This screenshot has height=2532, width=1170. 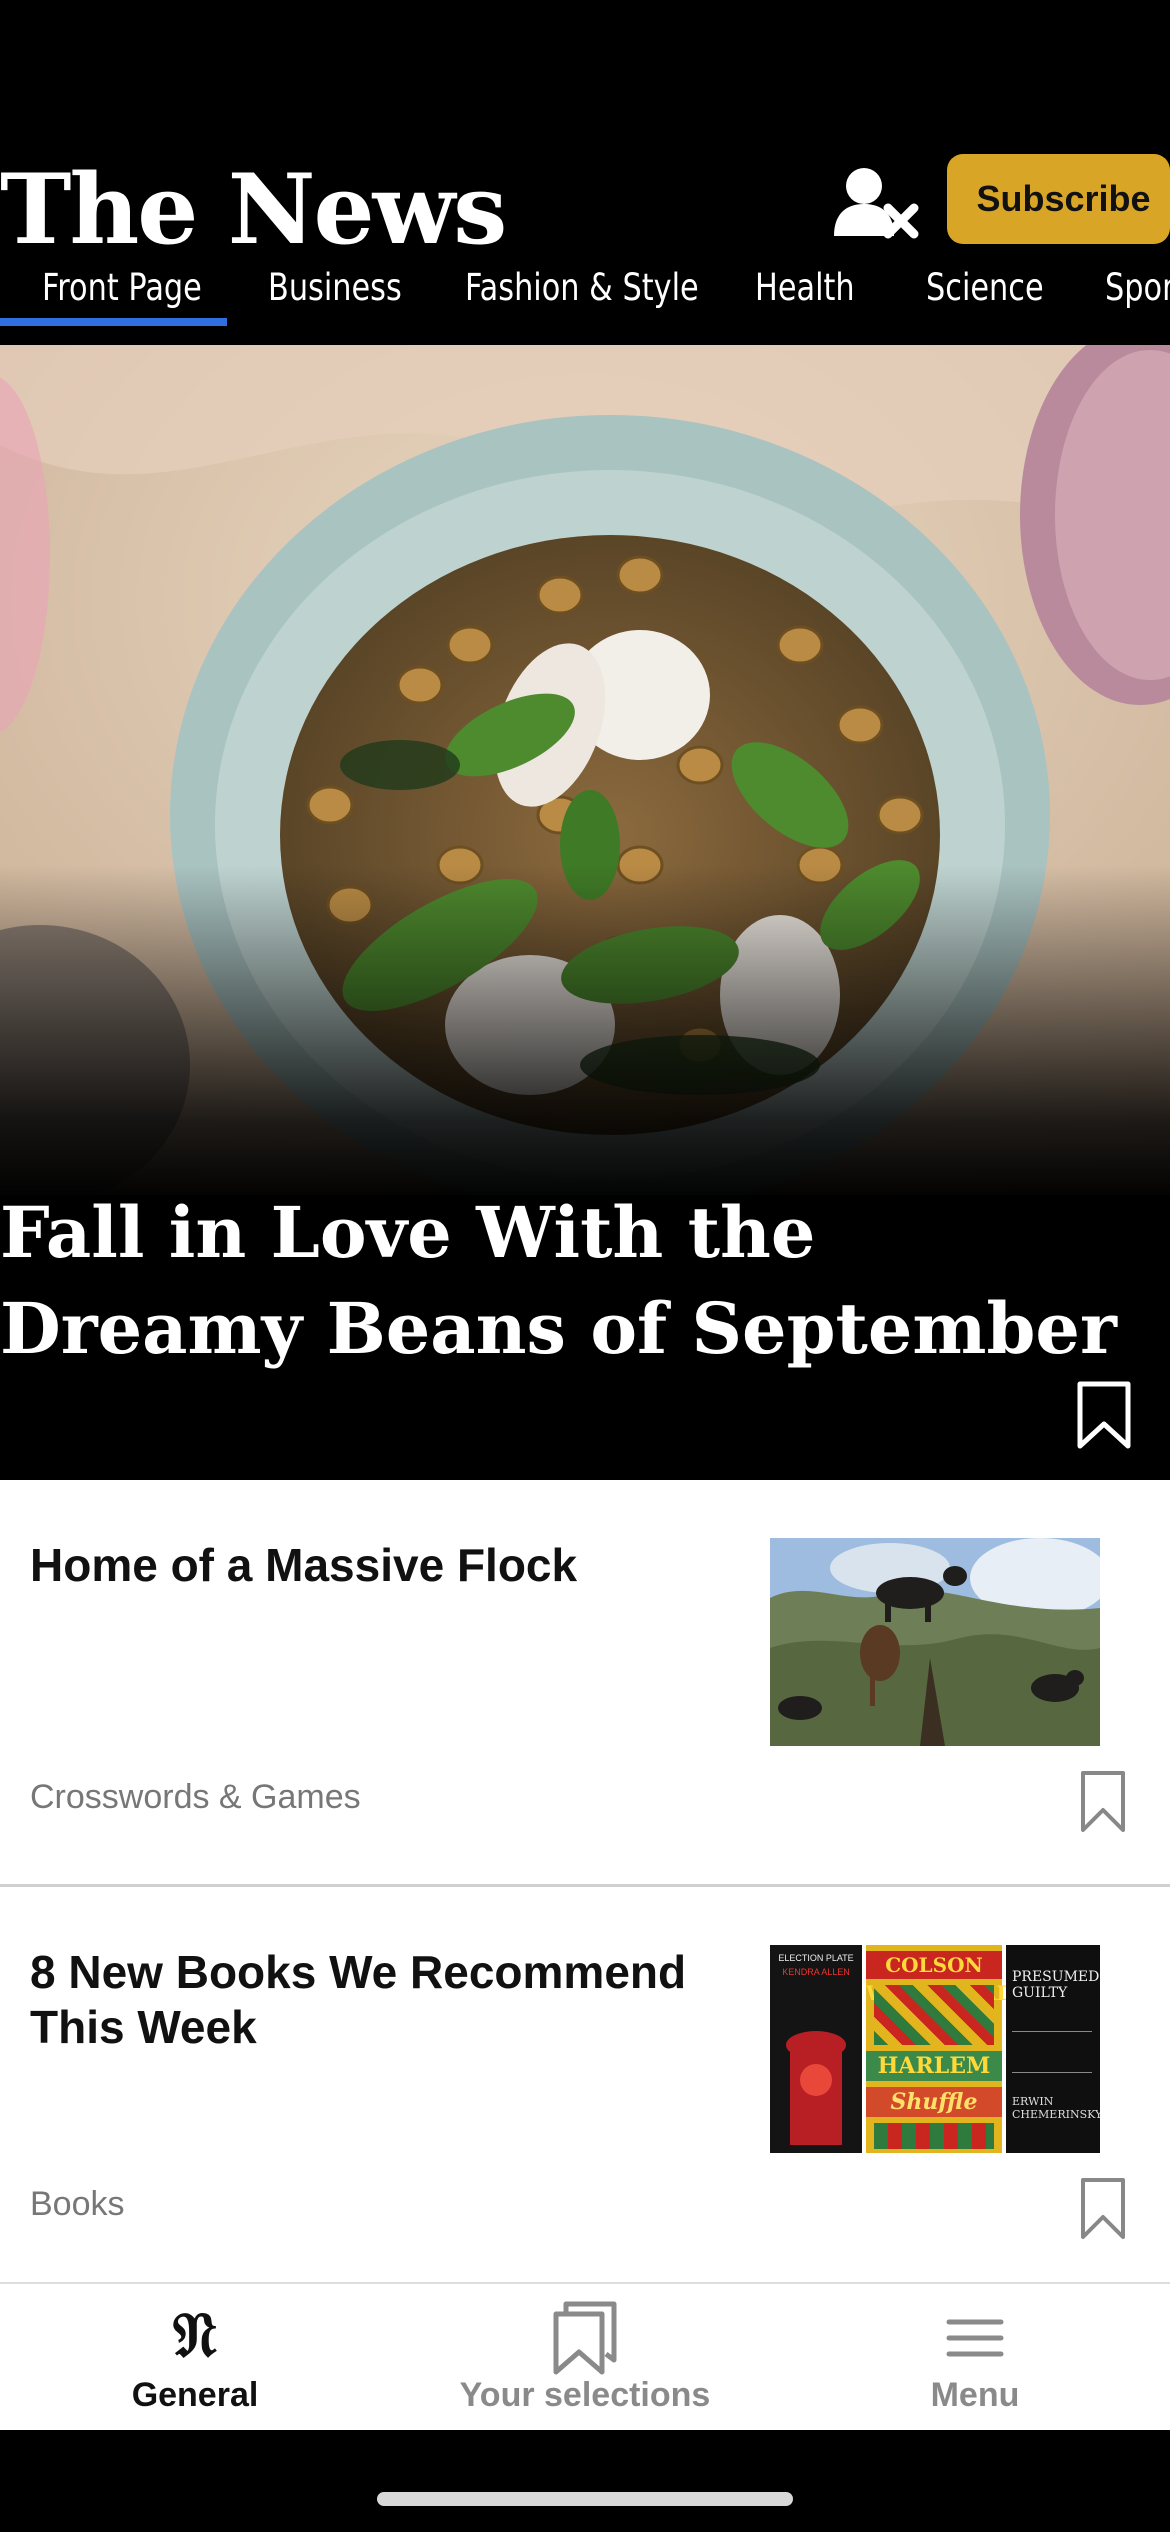 I want to click on book-cover: ELECTION PLATE KENDRA ALLEN, so click(x=816, y=2049).